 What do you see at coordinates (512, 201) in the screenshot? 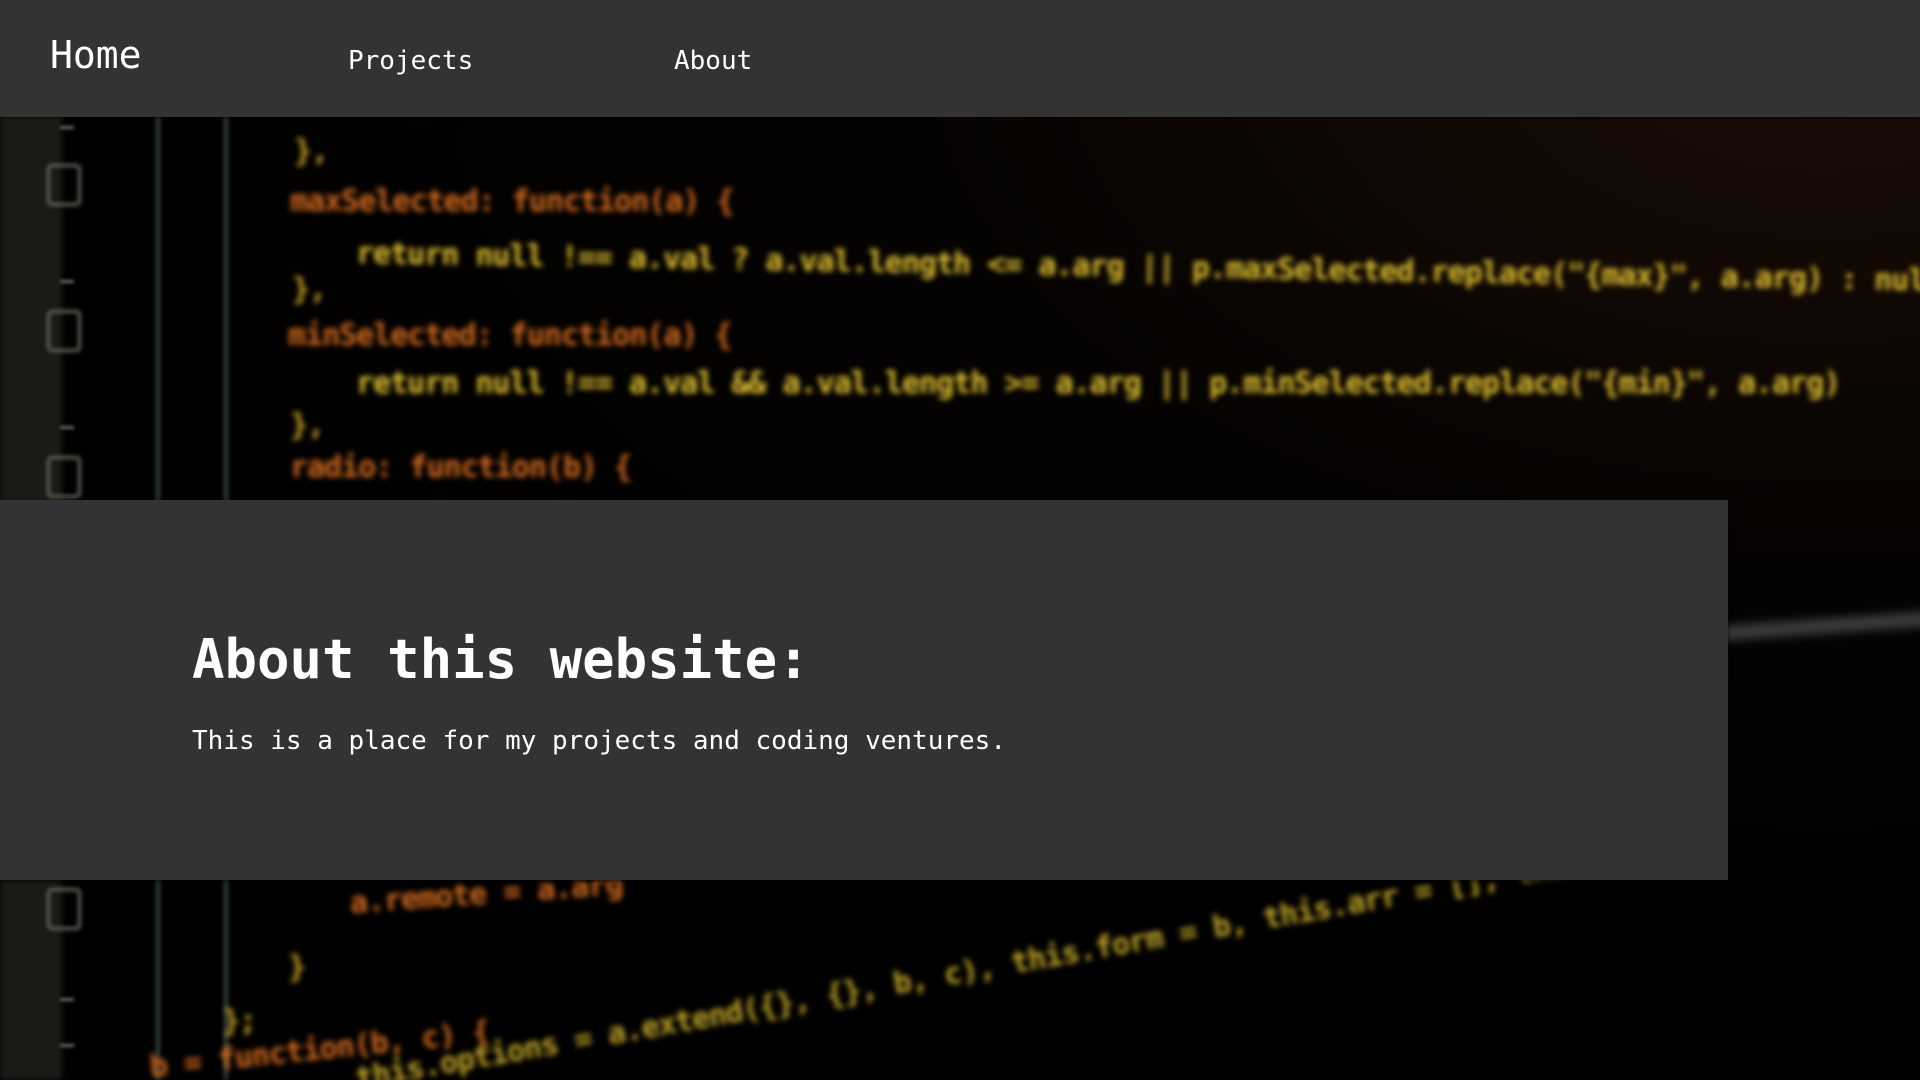
I see `code-line: maxSelected: function(a) {` at bounding box center [512, 201].